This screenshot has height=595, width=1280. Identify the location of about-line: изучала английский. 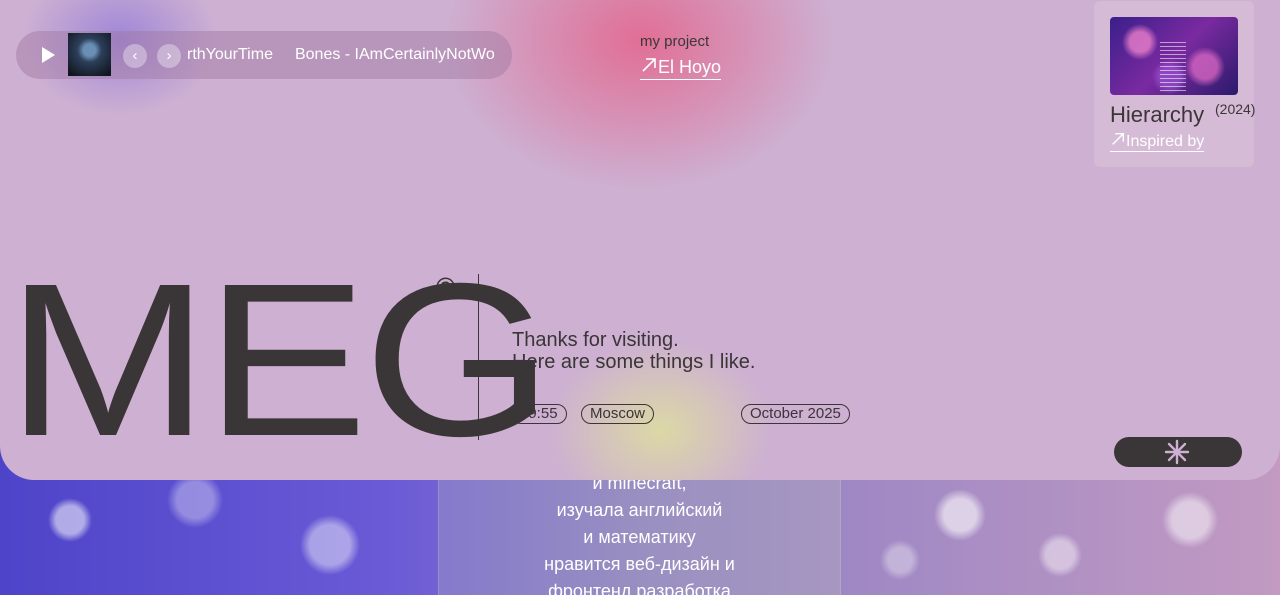
(639, 510).